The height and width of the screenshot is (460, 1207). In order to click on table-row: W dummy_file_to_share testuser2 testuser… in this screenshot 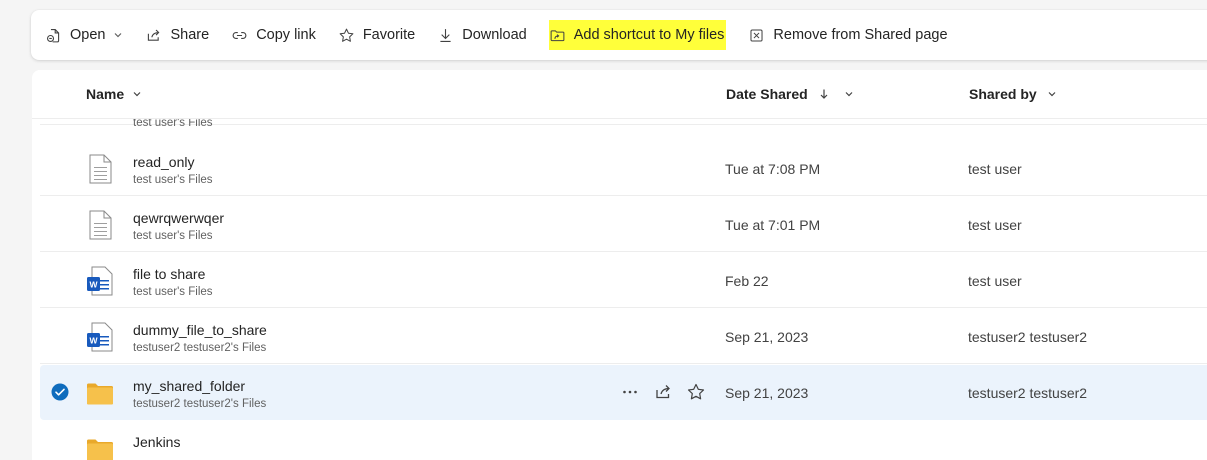, I will do `click(623, 336)`.